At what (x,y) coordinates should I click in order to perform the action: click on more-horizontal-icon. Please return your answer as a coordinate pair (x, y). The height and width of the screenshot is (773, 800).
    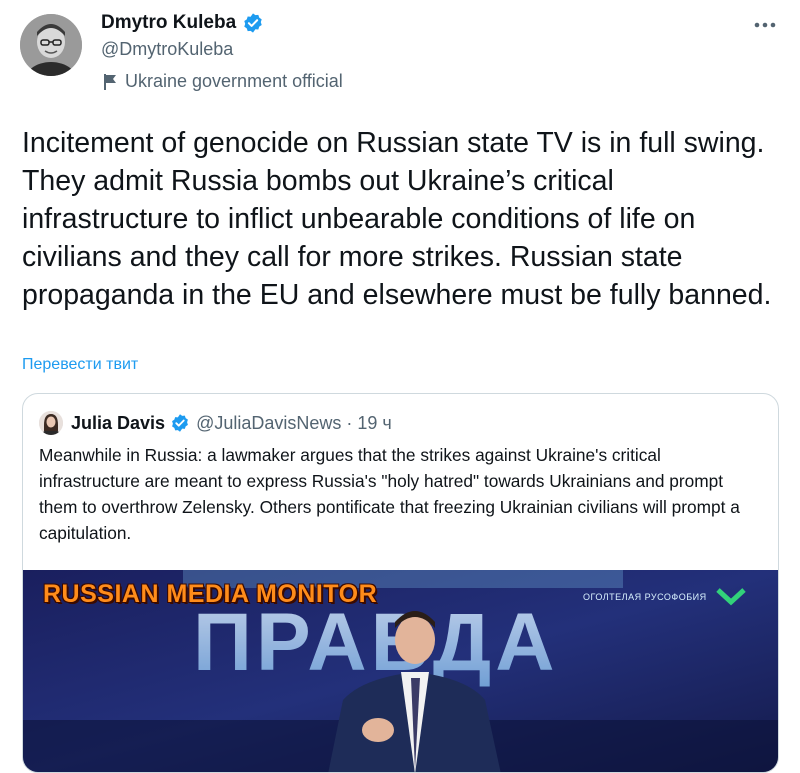
    Looking at the image, I should click on (765, 25).